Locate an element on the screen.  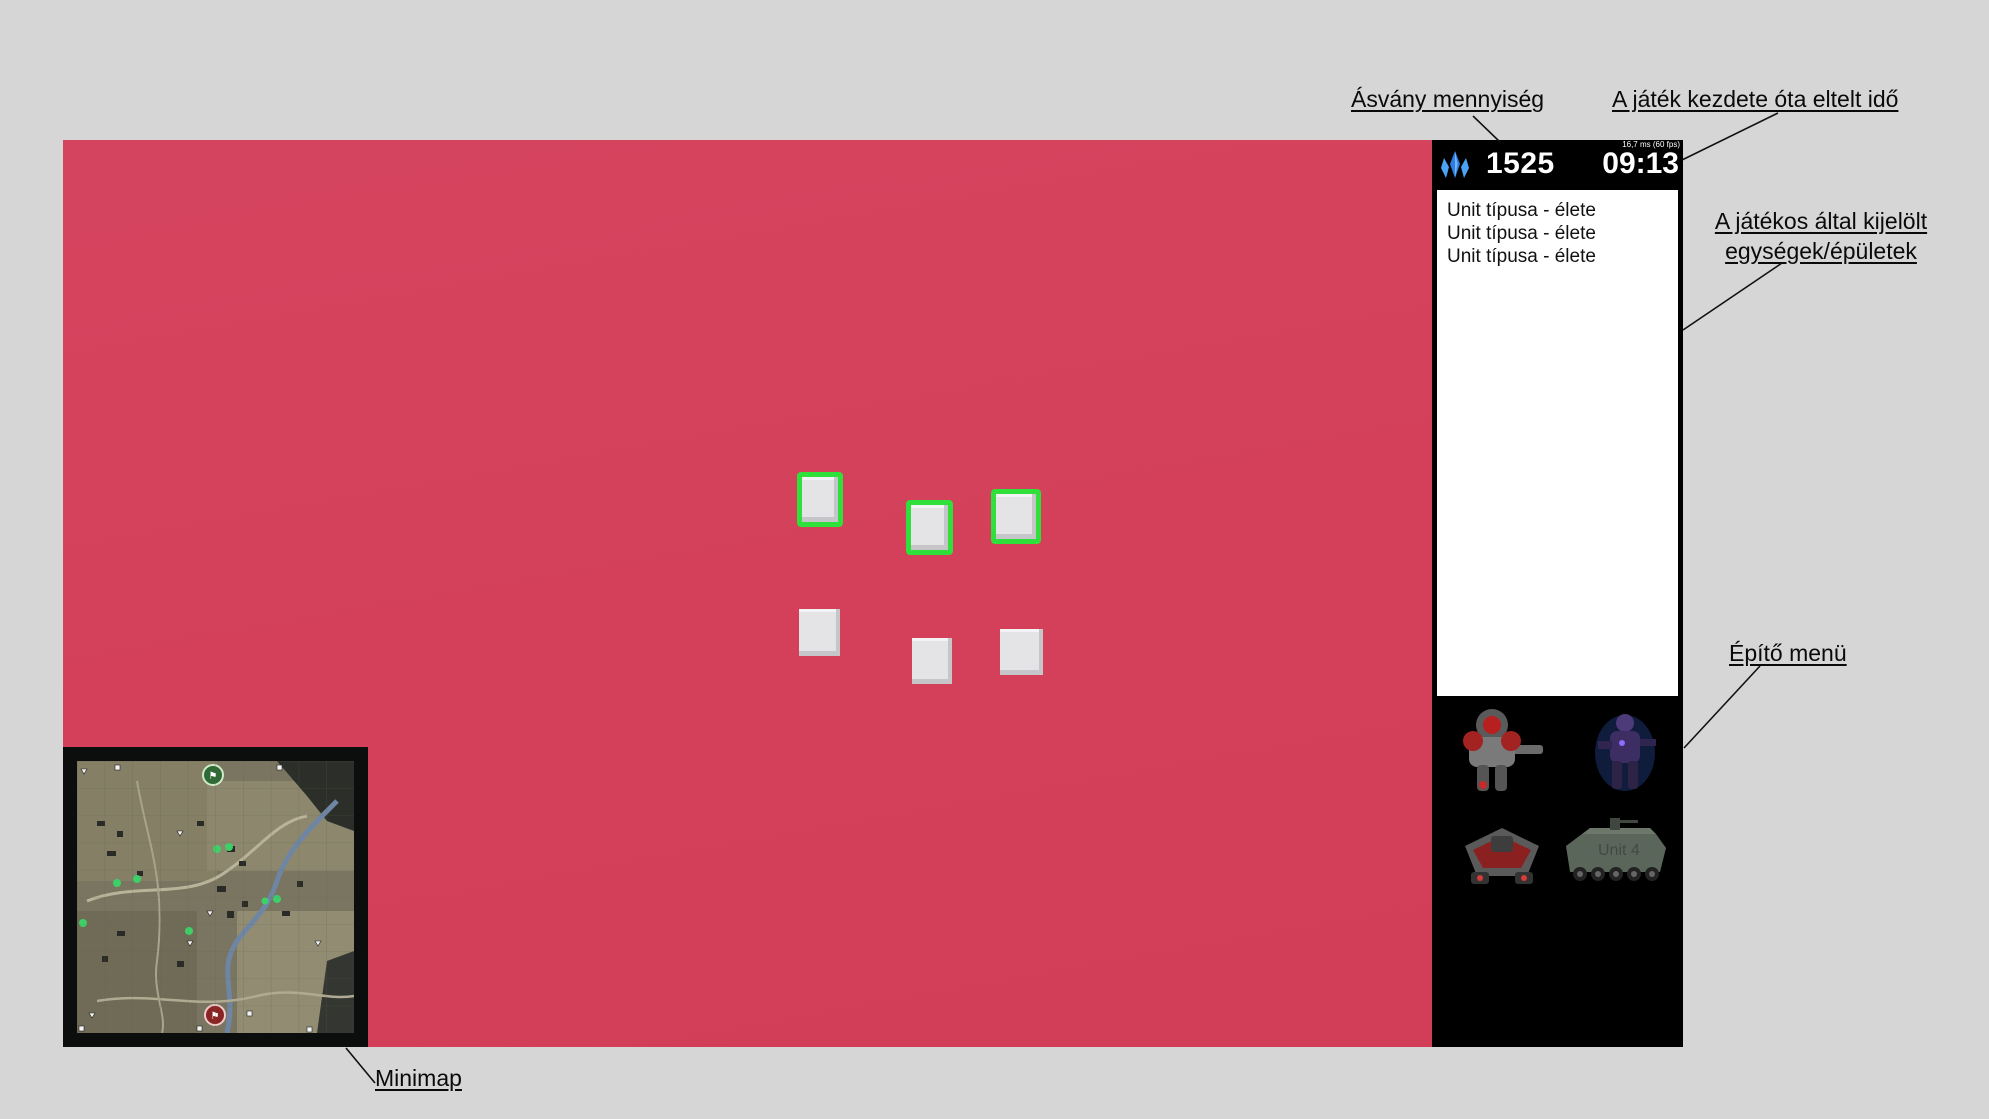
marine-portrait-icon is located at coordinates (1503, 750).